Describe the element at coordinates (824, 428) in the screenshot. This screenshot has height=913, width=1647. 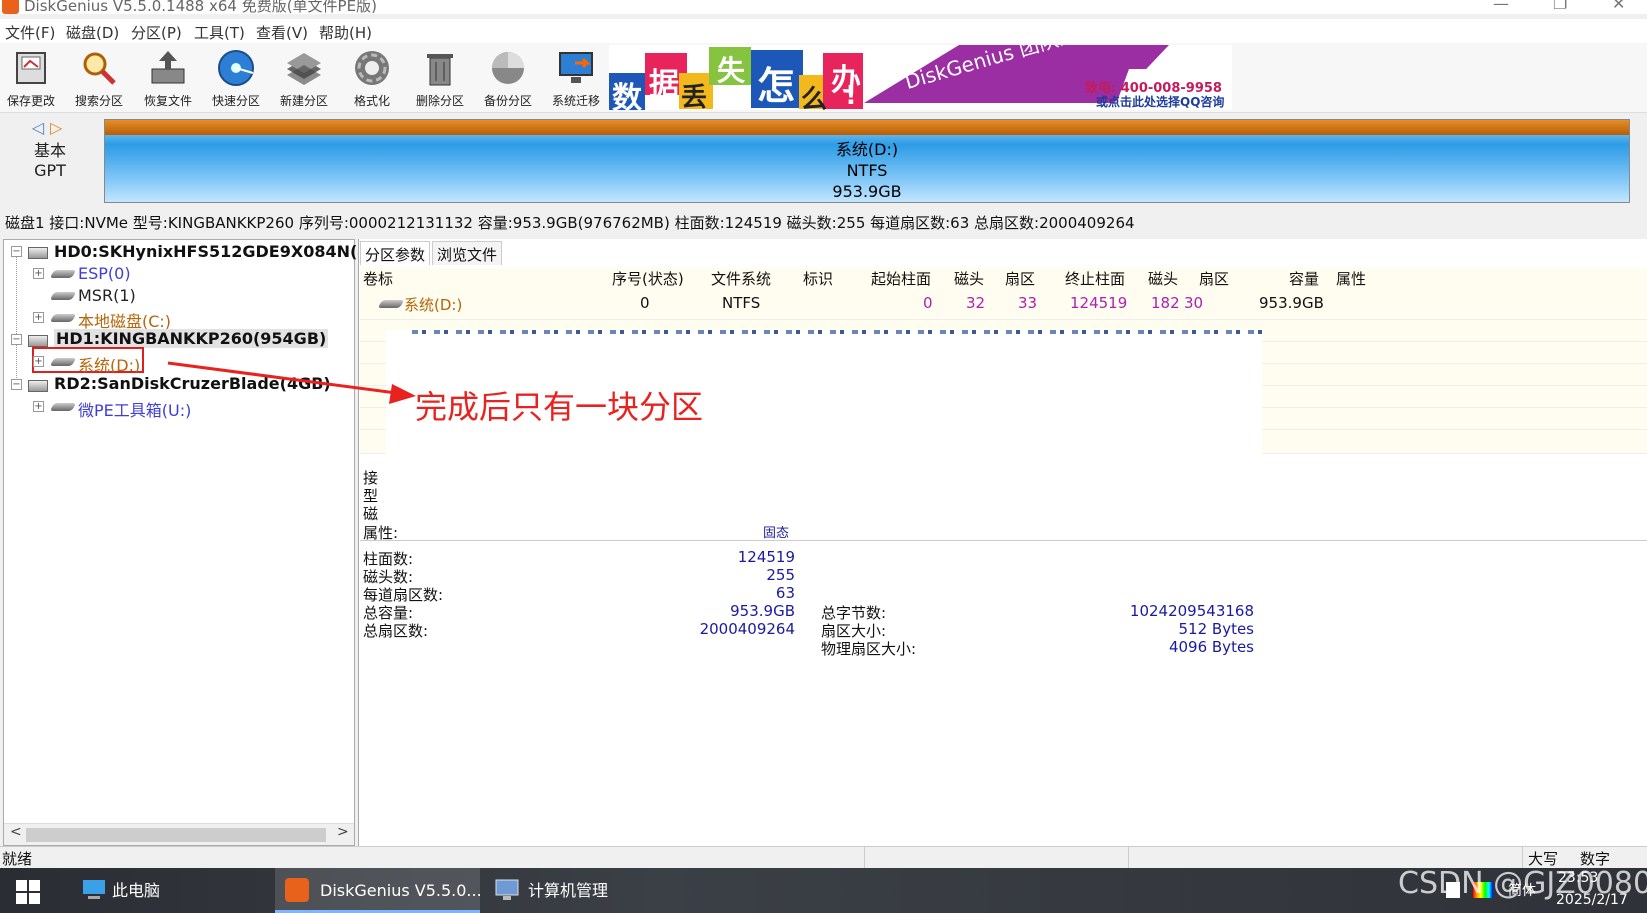
I see `annotation-overlay` at that location.